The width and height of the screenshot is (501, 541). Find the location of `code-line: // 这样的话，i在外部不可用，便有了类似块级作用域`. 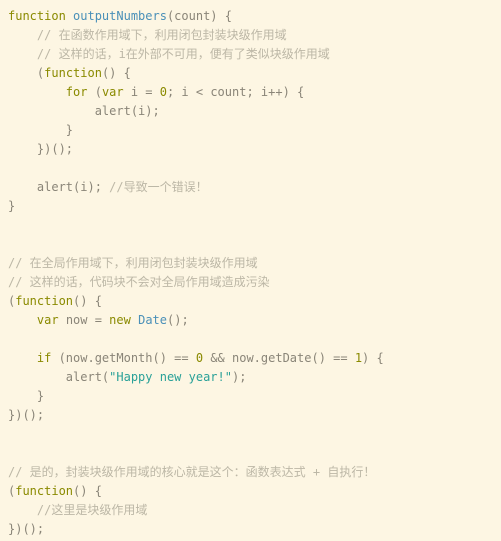

code-line: // 这样的话，i在外部不可用，便有了类似块级作用域 is located at coordinates (250, 54).